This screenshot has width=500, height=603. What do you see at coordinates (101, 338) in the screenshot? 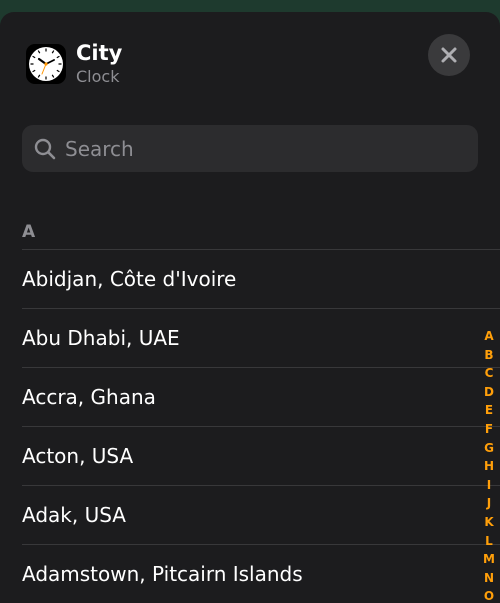
I see `city-label: Abu Dhabi, UAE` at bounding box center [101, 338].